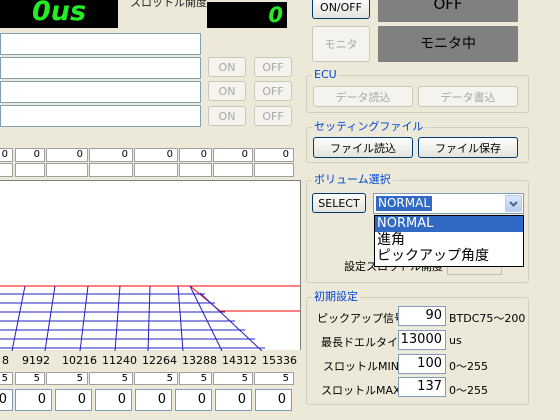 This screenshot has height=420, width=560. I want to click on off-button-2: OFF, so click(273, 91).